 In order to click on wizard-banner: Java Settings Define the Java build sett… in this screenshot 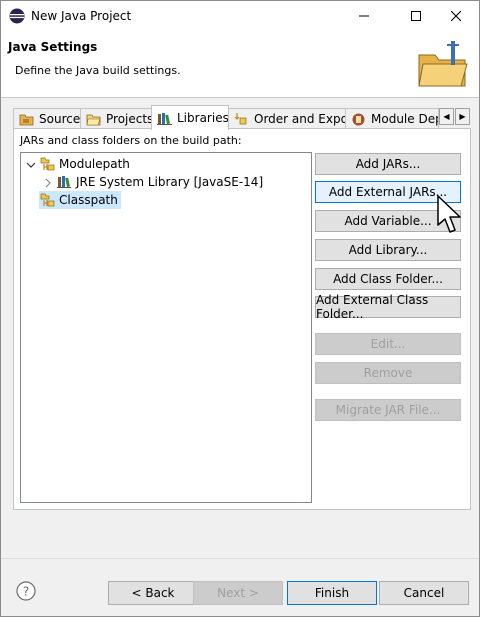, I will do `click(240, 64)`.